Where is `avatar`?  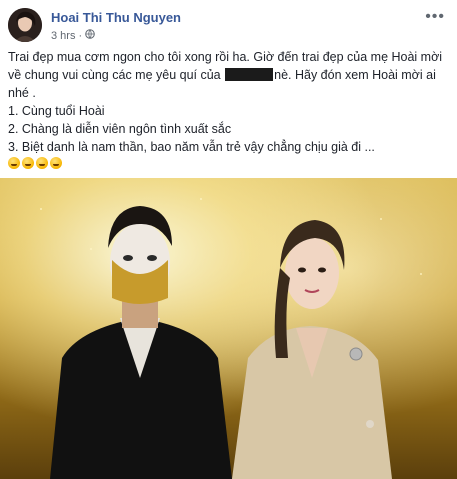
avatar is located at coordinates (25, 25).